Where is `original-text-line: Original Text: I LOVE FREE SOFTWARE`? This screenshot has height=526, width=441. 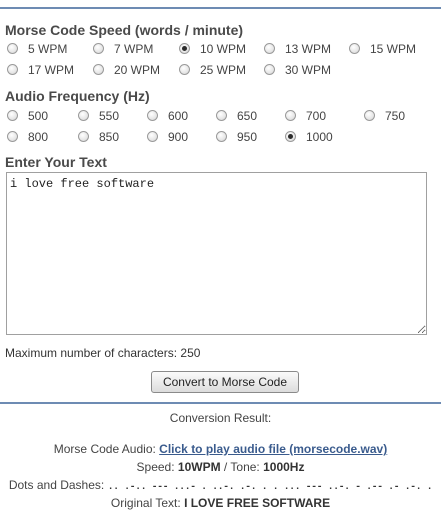 original-text-line: Original Text: I LOVE FREE SOFTWARE is located at coordinates (220, 503).